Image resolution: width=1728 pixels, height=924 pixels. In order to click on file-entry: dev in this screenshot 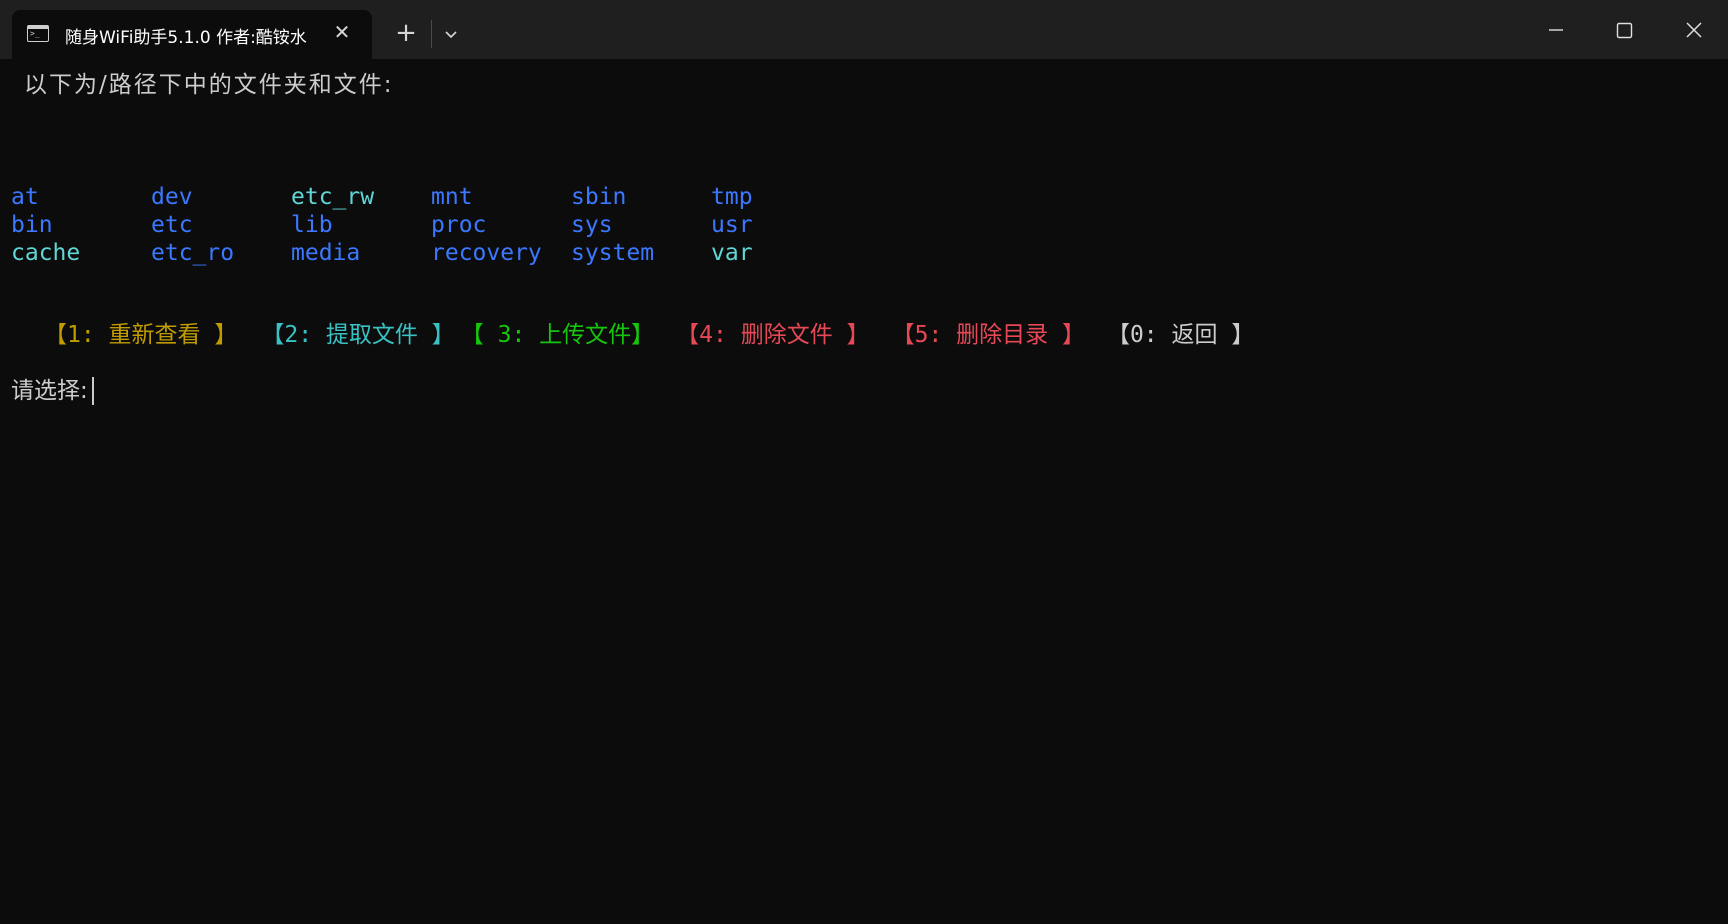, I will do `click(172, 197)`.